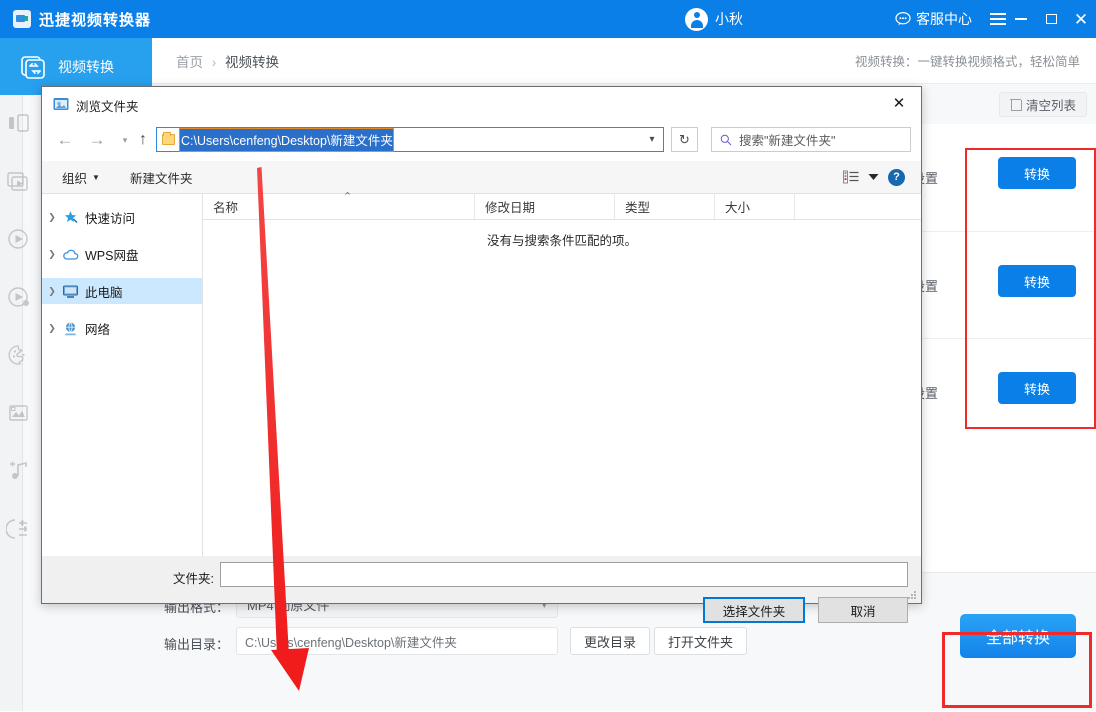 The image size is (1096, 712). I want to click on column-header-4: 大小, so click(755, 206).